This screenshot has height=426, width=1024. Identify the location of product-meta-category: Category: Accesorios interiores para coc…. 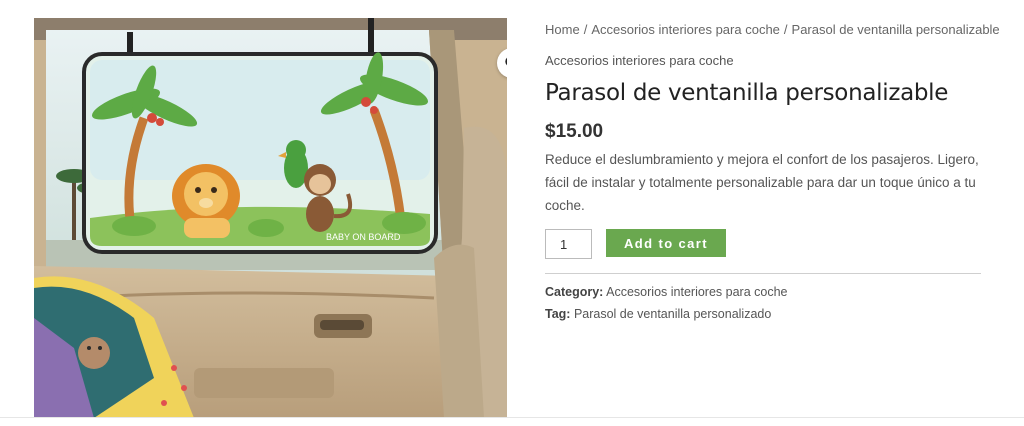
(666, 292).